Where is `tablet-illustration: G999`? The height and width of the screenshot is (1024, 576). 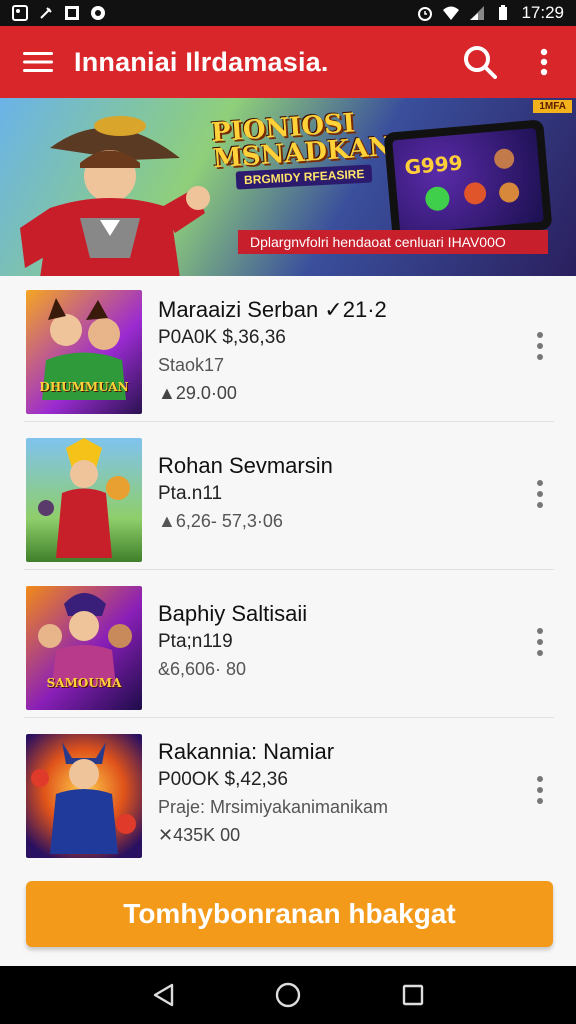 tablet-illustration: G999 is located at coordinates (468, 181).